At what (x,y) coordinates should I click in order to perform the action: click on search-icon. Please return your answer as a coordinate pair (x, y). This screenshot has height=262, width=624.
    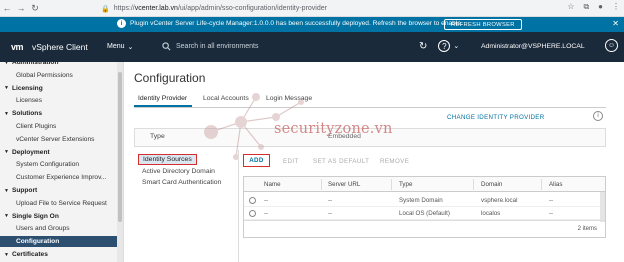
    Looking at the image, I should click on (166, 46).